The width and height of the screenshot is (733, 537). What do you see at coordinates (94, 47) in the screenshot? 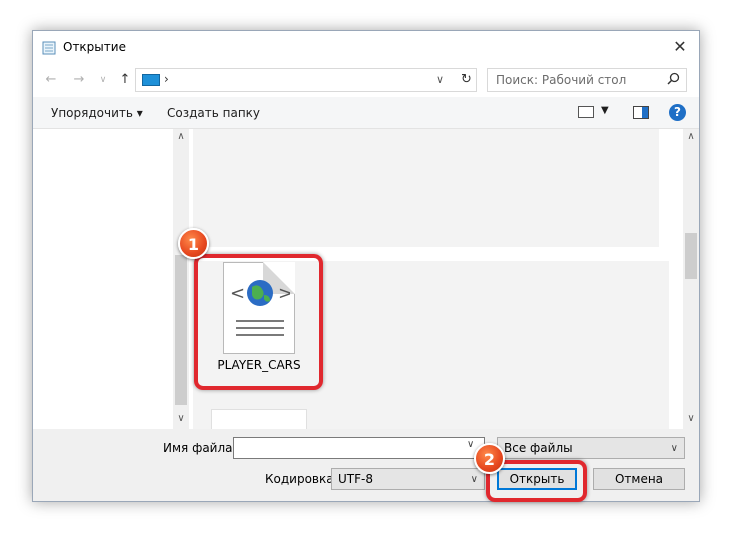
I see `window-title: Открытие` at bounding box center [94, 47].